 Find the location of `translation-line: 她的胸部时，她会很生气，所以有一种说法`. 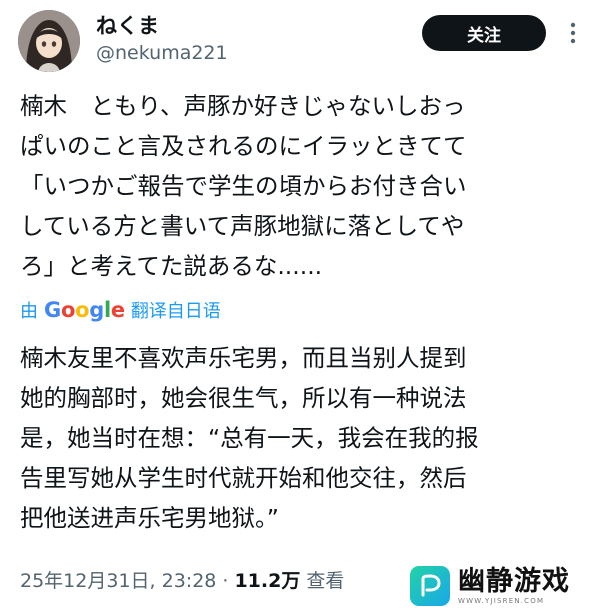

translation-line: 她的胸部时，她会很生气，所以有一种说法 is located at coordinates (243, 398).